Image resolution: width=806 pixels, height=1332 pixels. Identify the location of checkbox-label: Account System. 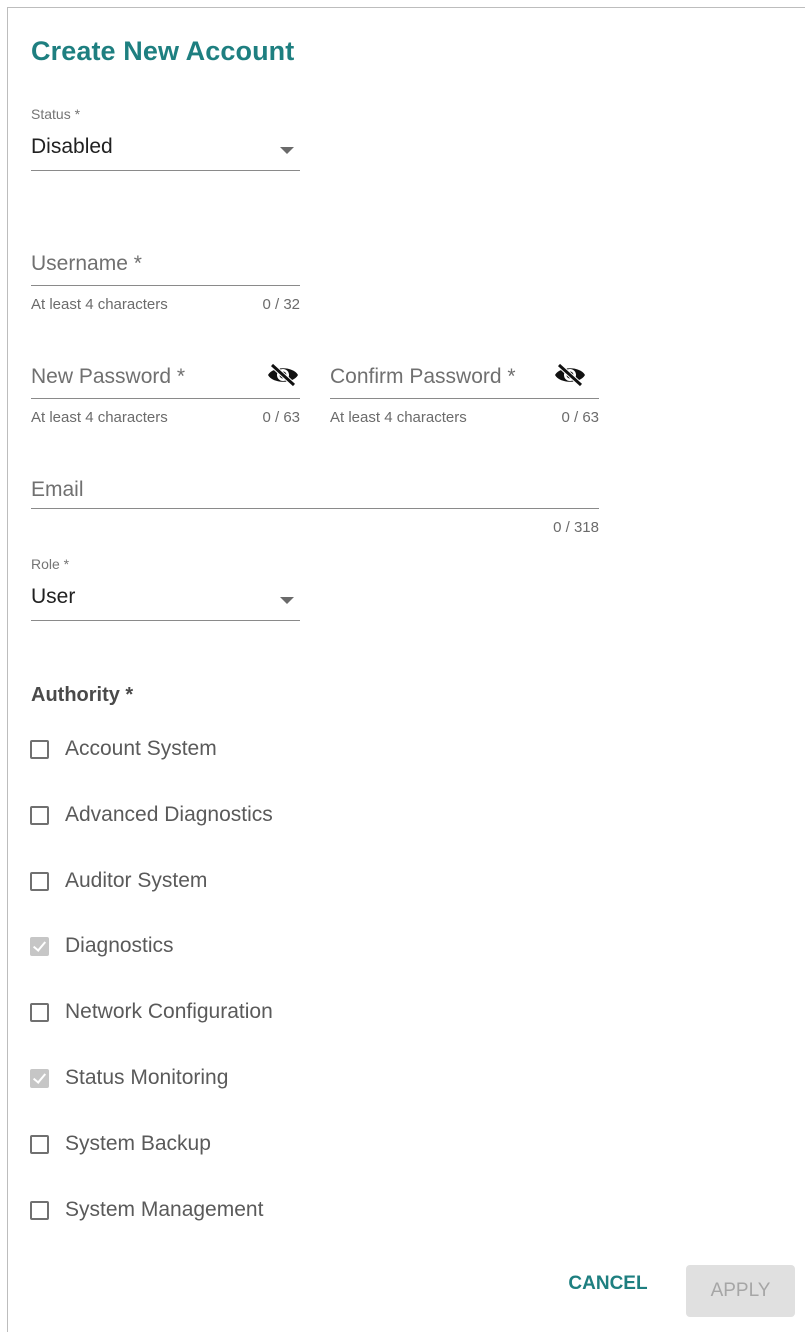
(141, 748).